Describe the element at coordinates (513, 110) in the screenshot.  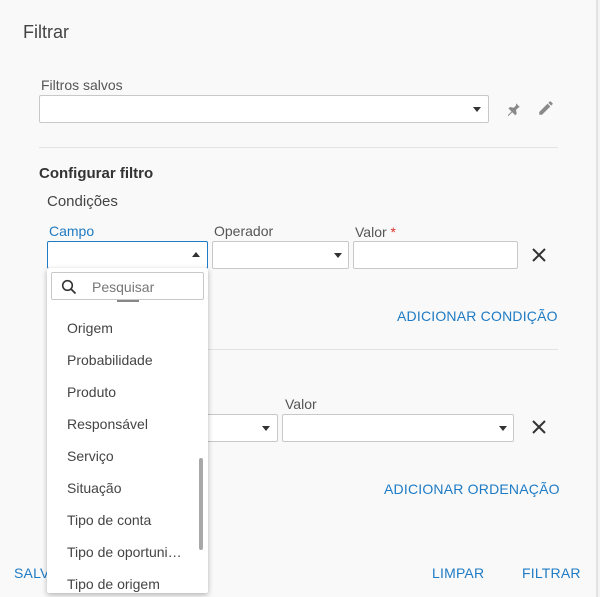
I see `pin-icon` at that location.